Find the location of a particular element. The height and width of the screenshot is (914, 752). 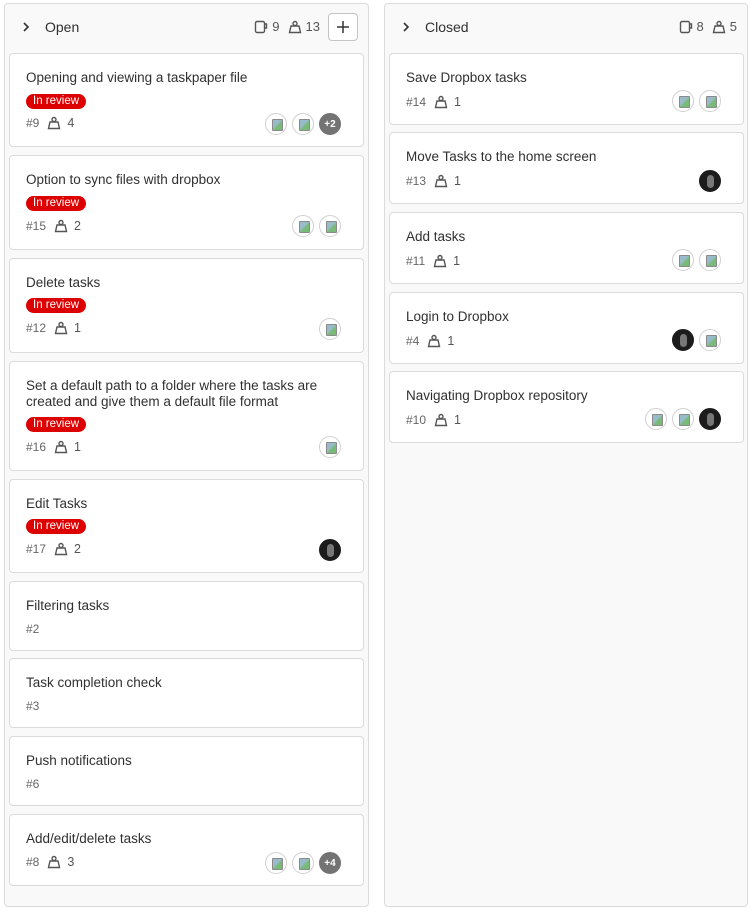

issue-meta: #4 1 is located at coordinates (430, 341).